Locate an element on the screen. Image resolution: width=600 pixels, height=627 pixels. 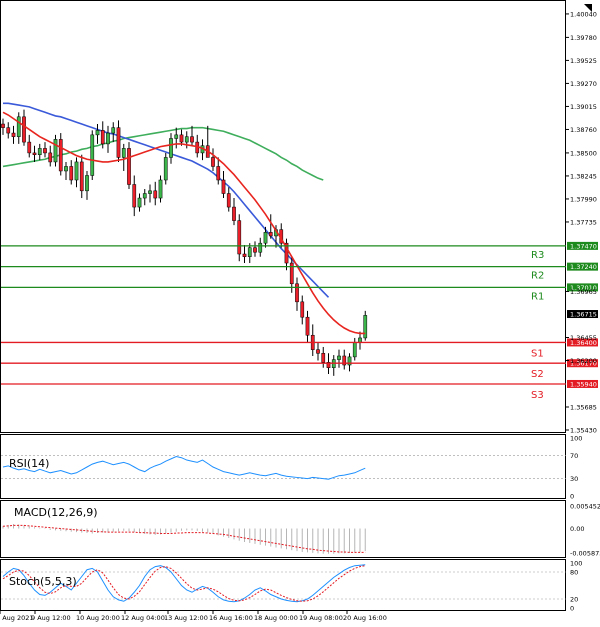
macd-tick-label: -0.005873 is located at coordinates (585, 554).